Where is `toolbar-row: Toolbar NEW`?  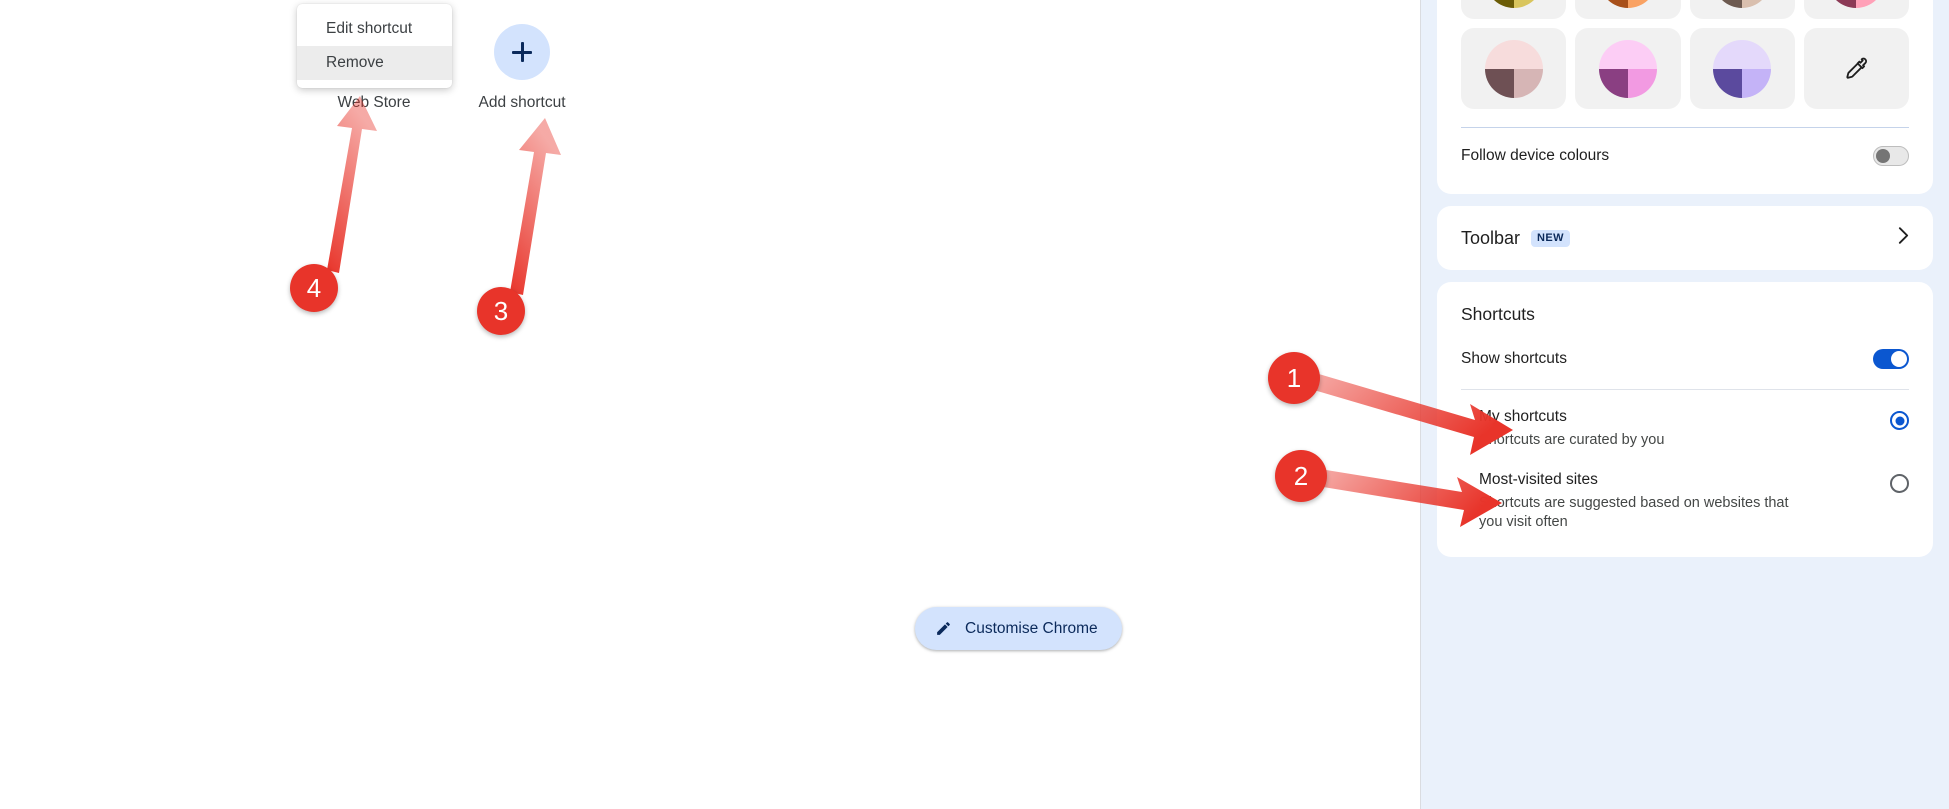
toolbar-row: Toolbar NEW is located at coordinates (1685, 238).